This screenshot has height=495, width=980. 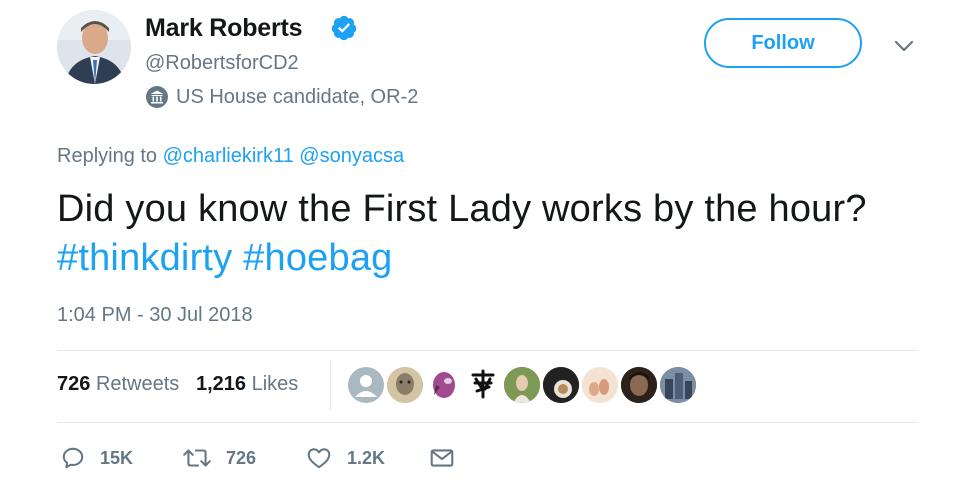 I want to click on mention-link: @charliekirk11, so click(x=228, y=156).